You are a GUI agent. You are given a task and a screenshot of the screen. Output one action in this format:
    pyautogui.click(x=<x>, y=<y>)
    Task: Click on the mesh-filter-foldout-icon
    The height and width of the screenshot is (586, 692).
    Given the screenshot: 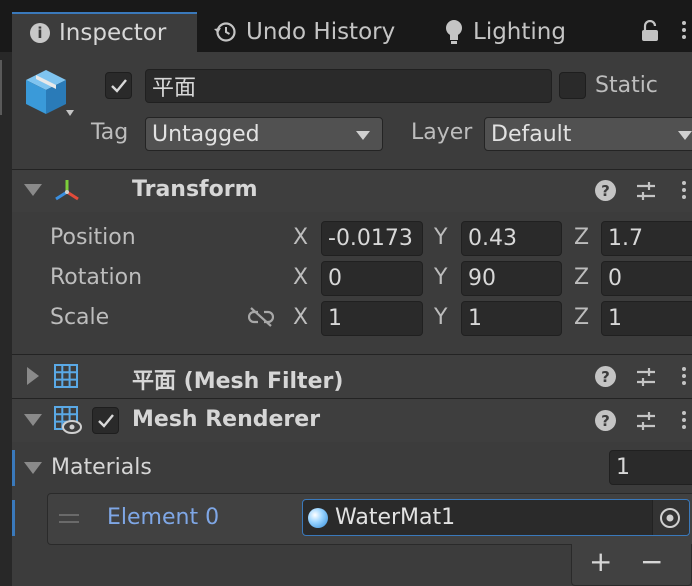 What is the action you would take?
    pyautogui.click(x=33, y=376)
    